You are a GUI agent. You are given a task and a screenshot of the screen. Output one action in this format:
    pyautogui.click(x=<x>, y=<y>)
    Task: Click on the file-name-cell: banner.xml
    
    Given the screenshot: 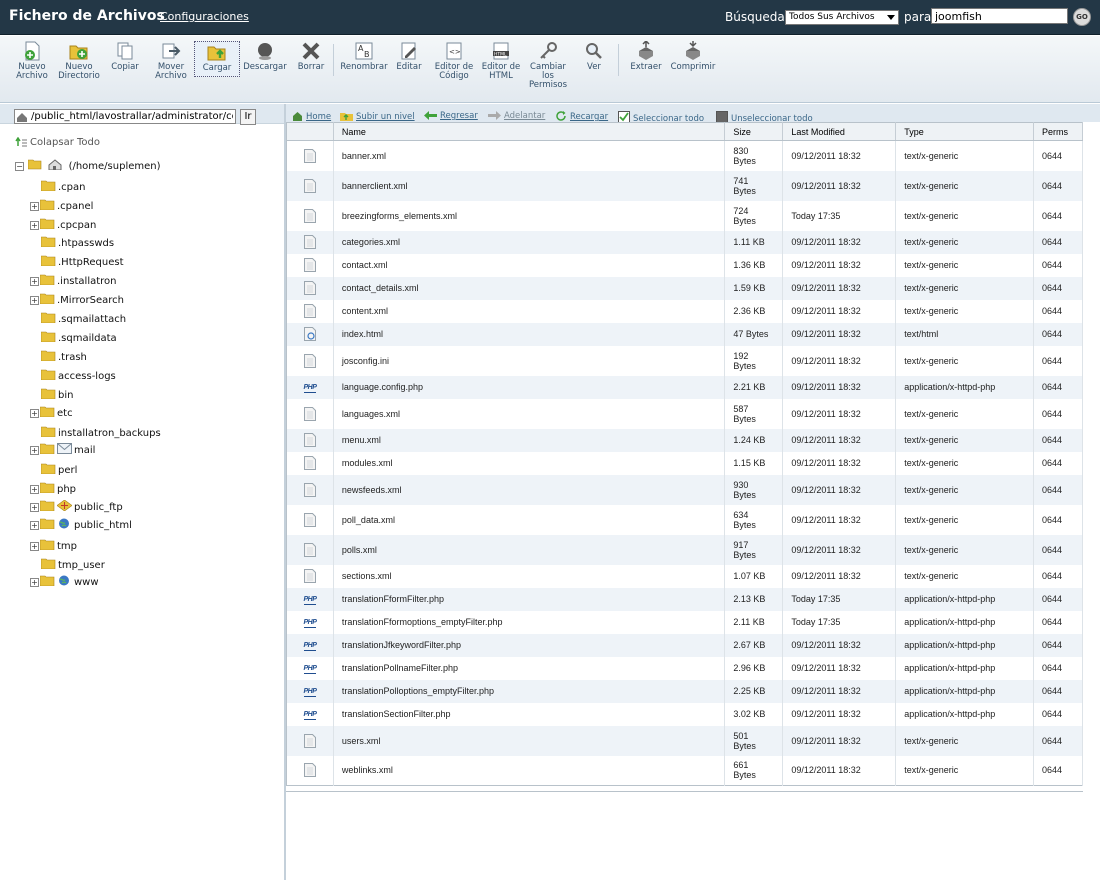 What is the action you would take?
    pyautogui.click(x=529, y=155)
    